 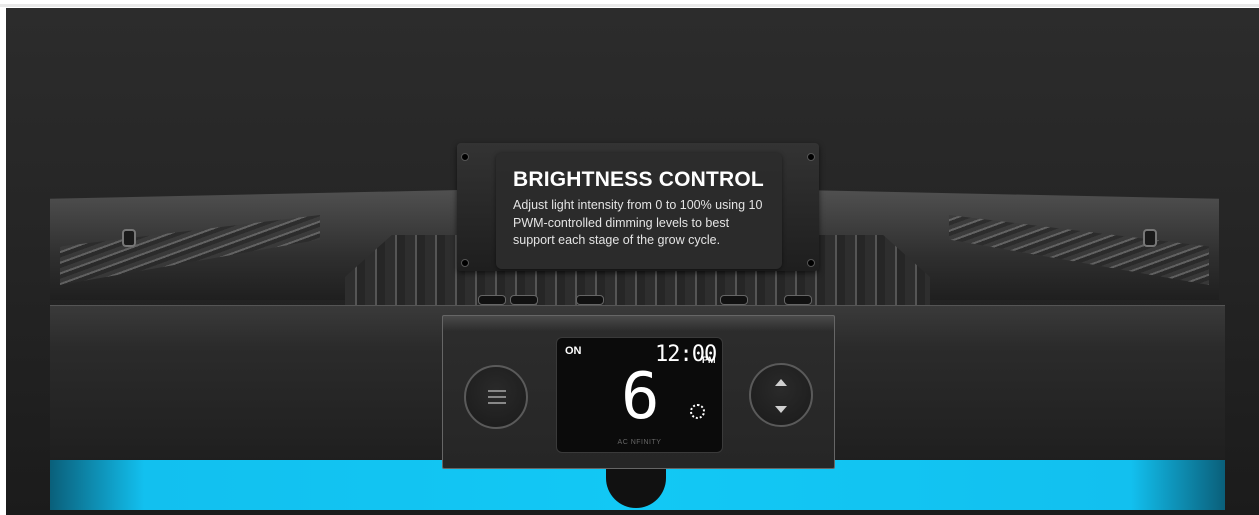 I want to click on right-mount-screw, so click(x=1150, y=238).